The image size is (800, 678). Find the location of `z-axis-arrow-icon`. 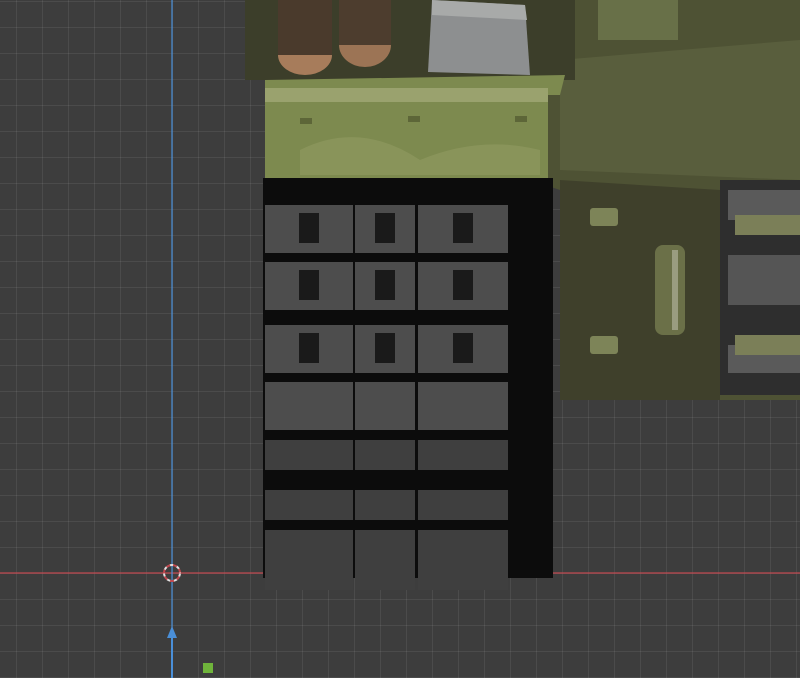

z-axis-arrow-icon is located at coordinates (172, 652).